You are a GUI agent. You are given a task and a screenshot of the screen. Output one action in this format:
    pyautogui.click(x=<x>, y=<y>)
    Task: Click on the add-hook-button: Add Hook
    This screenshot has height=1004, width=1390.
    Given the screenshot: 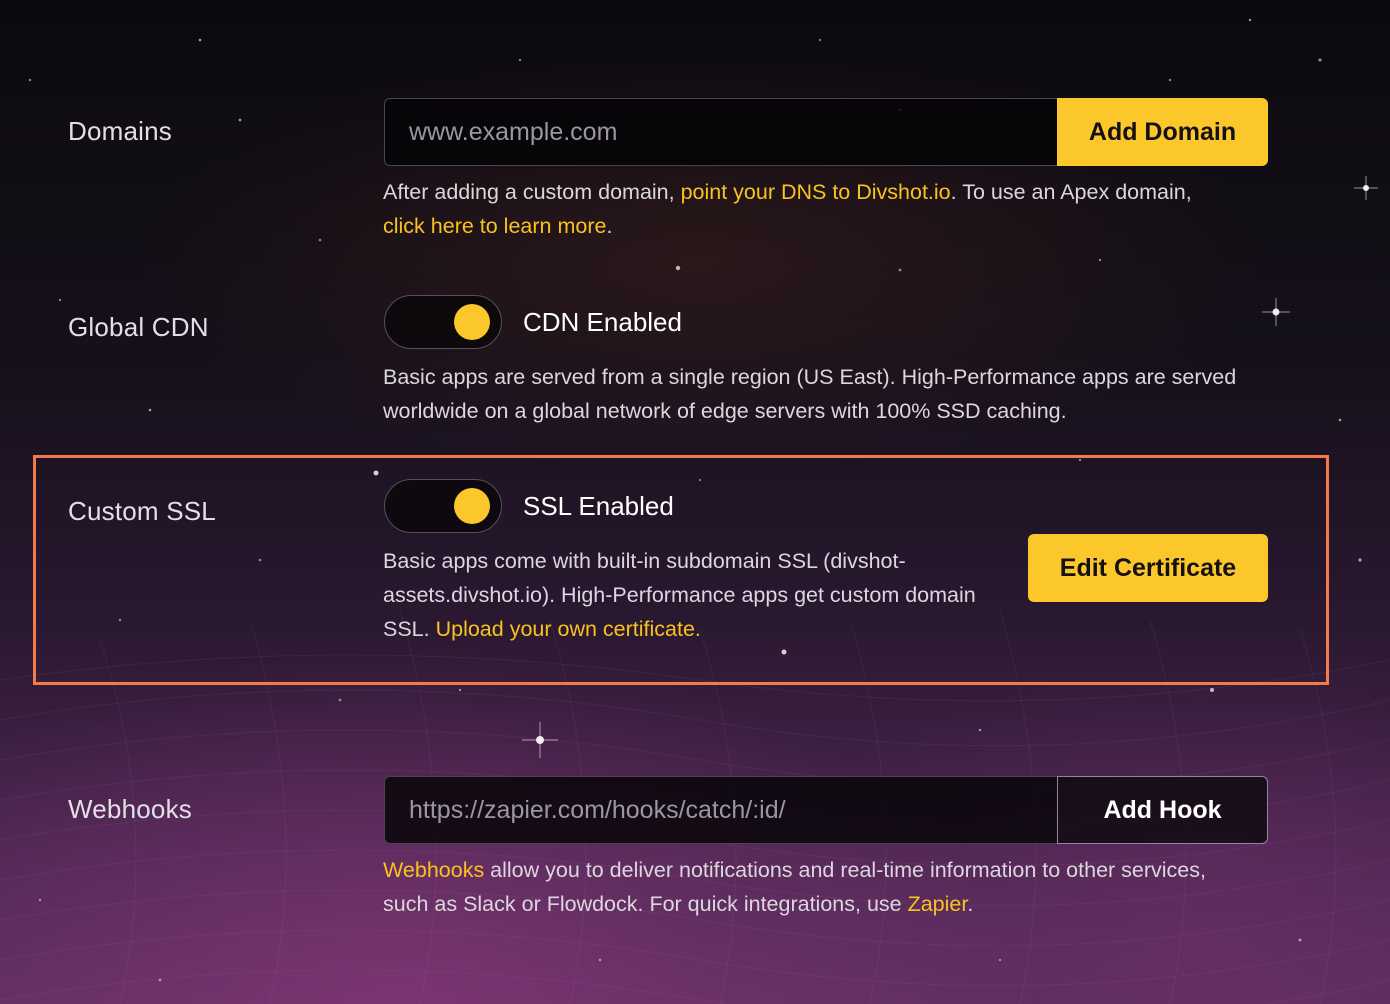 What is the action you would take?
    pyautogui.click(x=1162, y=810)
    